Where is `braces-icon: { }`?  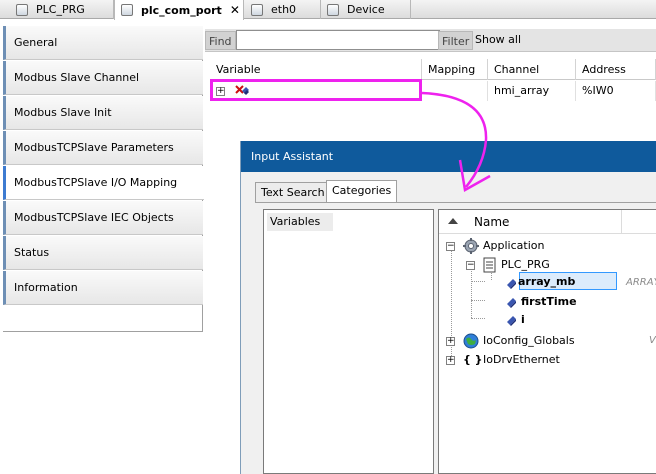 braces-icon: { } is located at coordinates (473, 359).